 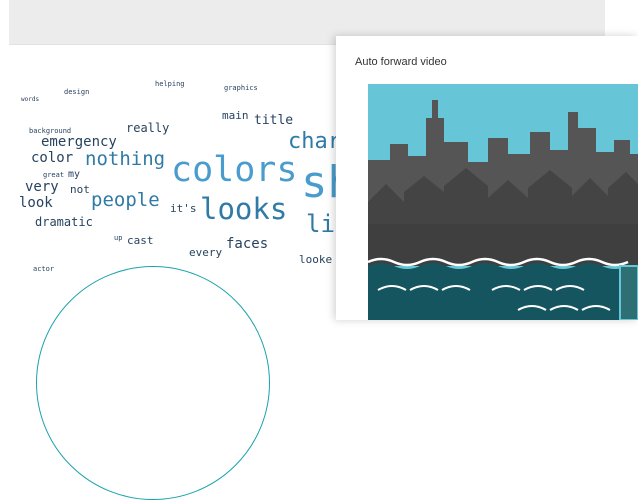 What do you see at coordinates (234, 170) in the screenshot?
I see `word-colors: colors` at bounding box center [234, 170].